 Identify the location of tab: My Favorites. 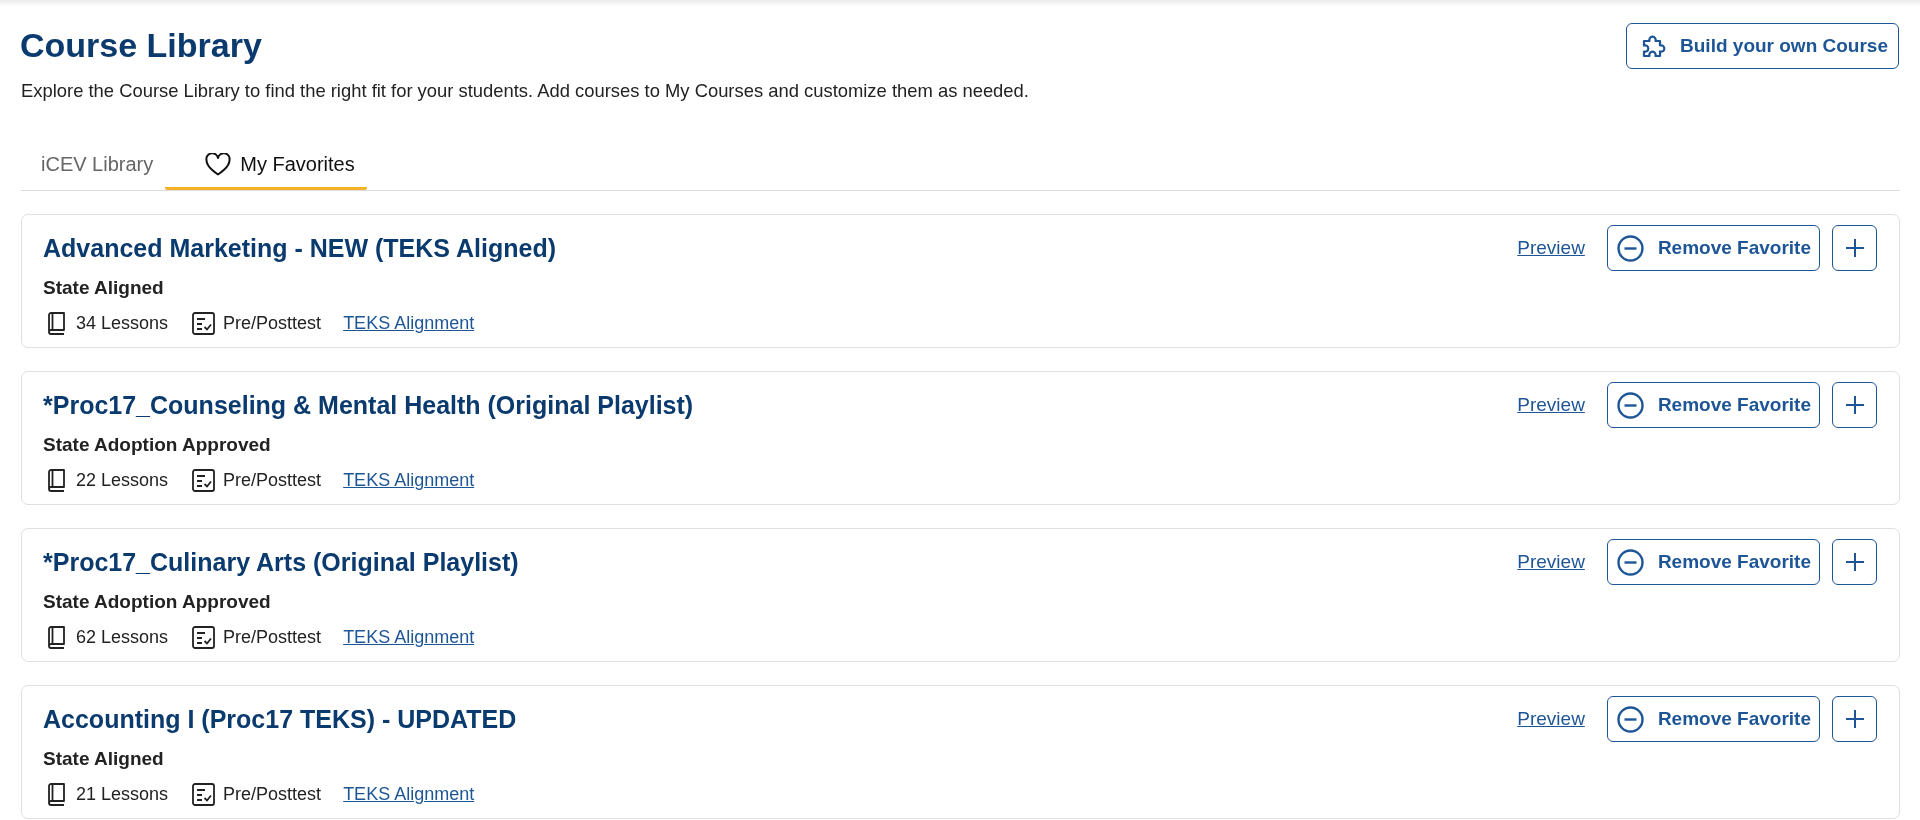
(266, 165).